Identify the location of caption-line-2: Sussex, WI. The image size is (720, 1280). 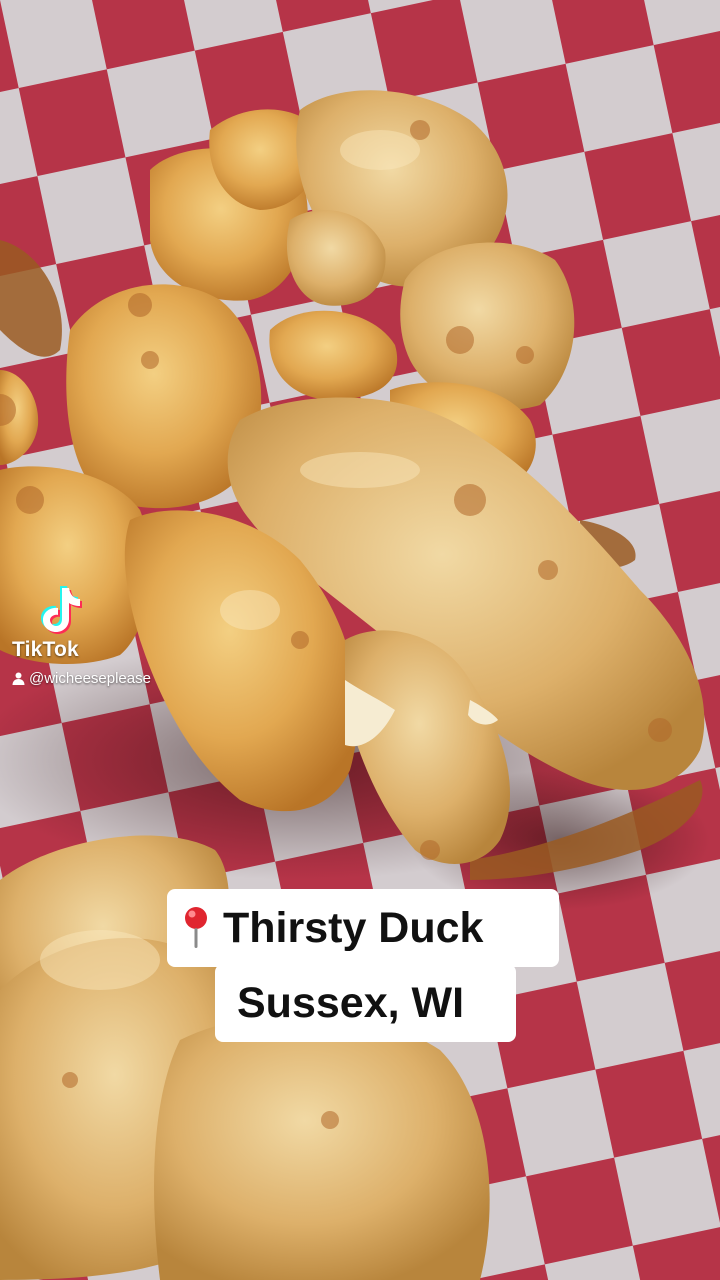
(365, 1003).